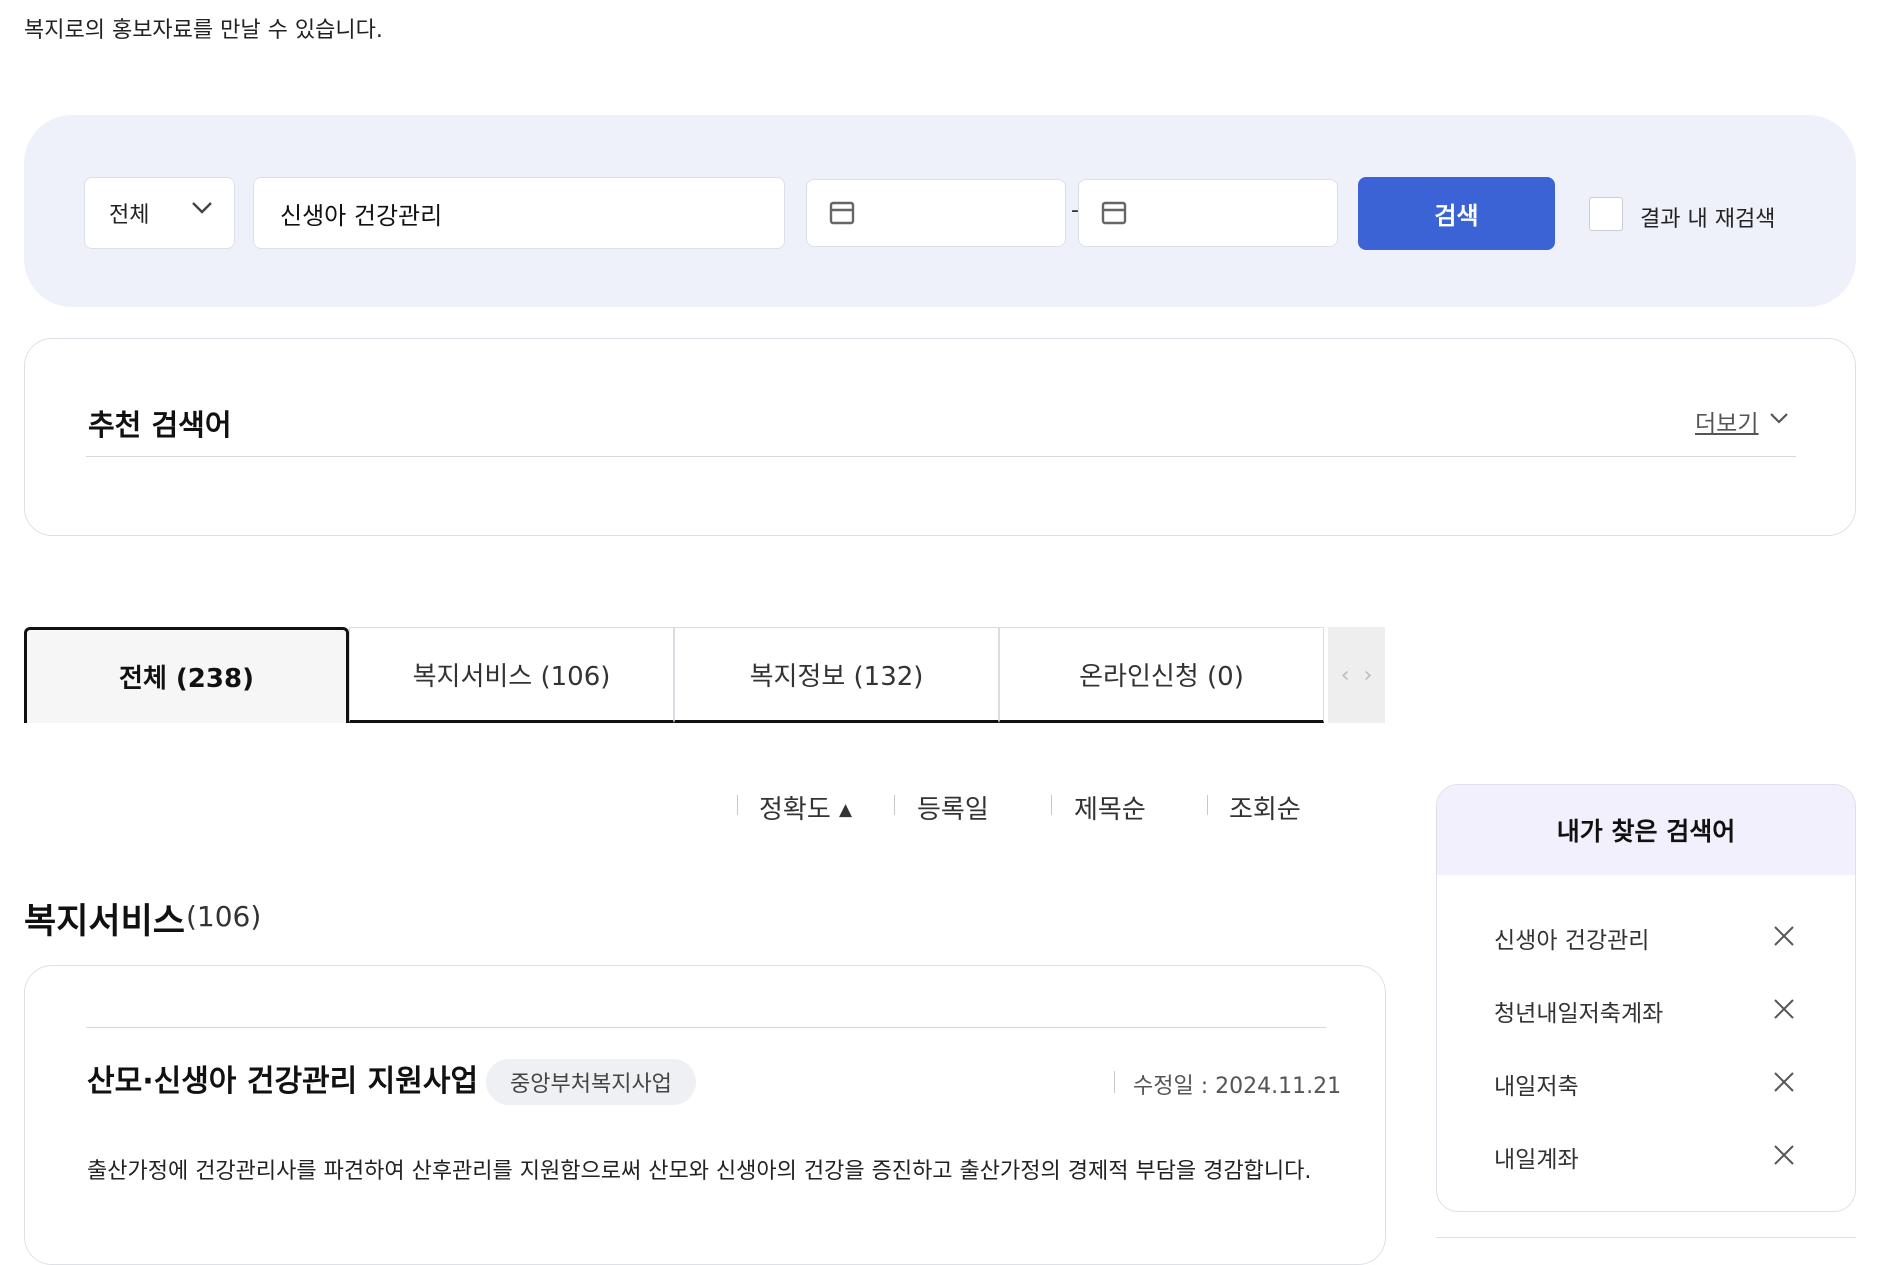 This screenshot has height=1265, width=1880. I want to click on tab-welfare-info: 복지정보 (132), so click(836, 675).